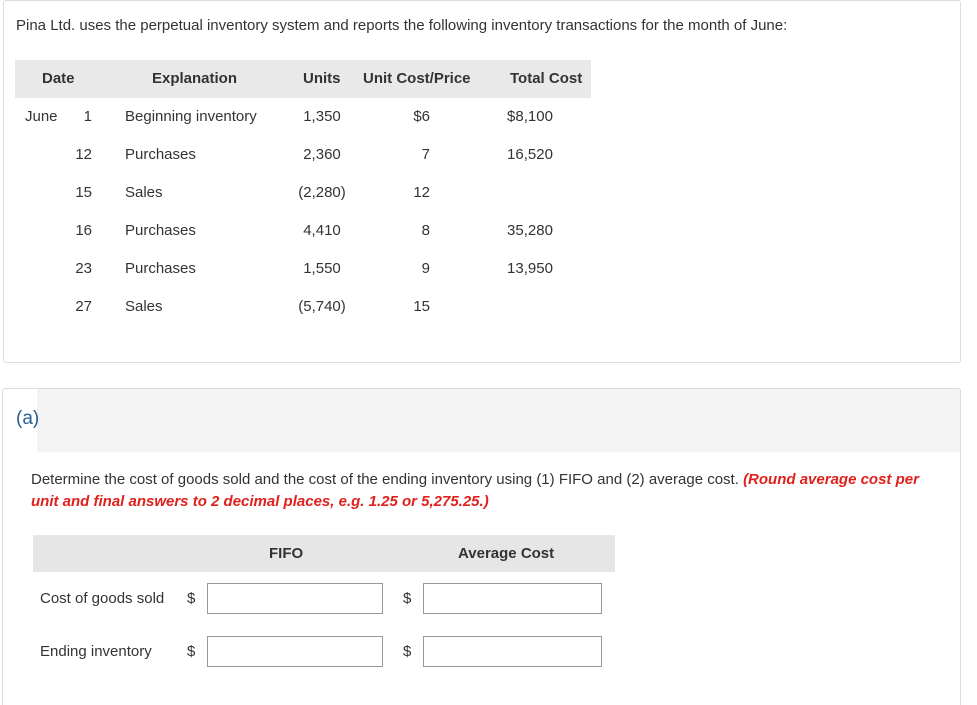 The image size is (977, 705). What do you see at coordinates (87, 116) in the screenshot?
I see `row-day: 1` at bounding box center [87, 116].